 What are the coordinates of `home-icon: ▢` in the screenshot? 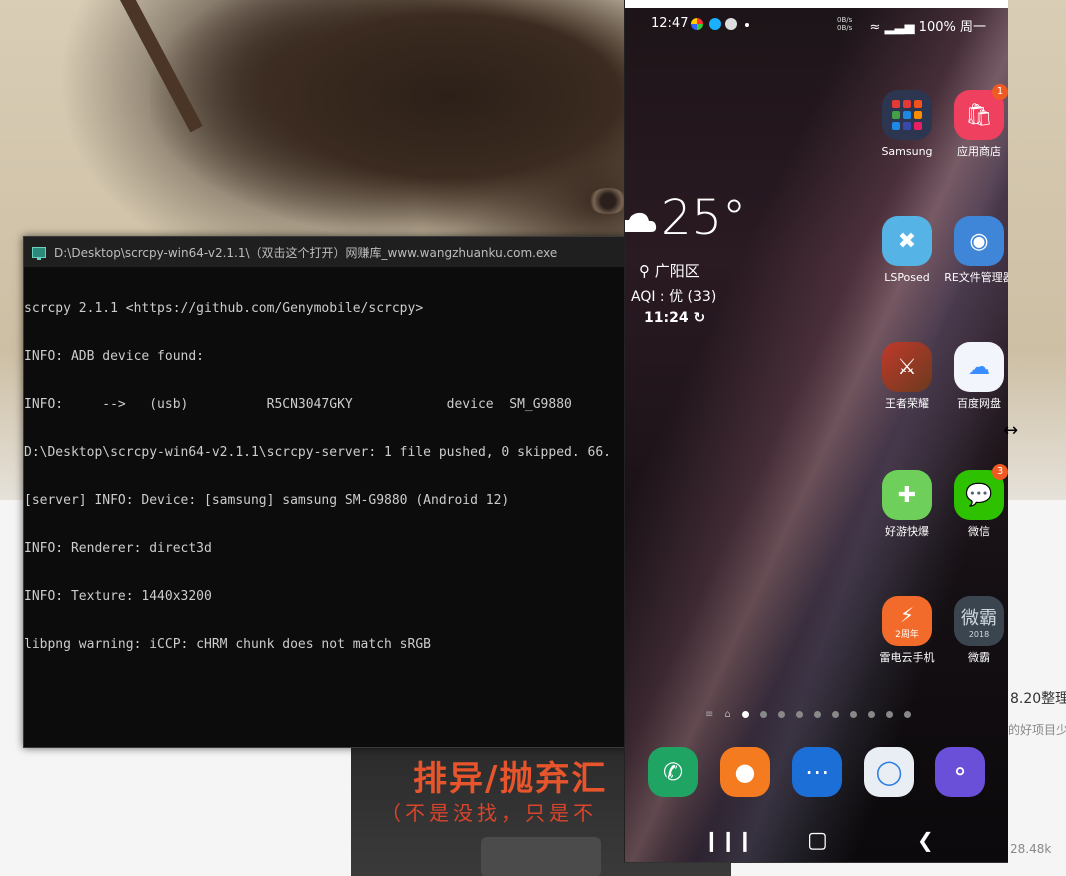 It's located at (817, 840).